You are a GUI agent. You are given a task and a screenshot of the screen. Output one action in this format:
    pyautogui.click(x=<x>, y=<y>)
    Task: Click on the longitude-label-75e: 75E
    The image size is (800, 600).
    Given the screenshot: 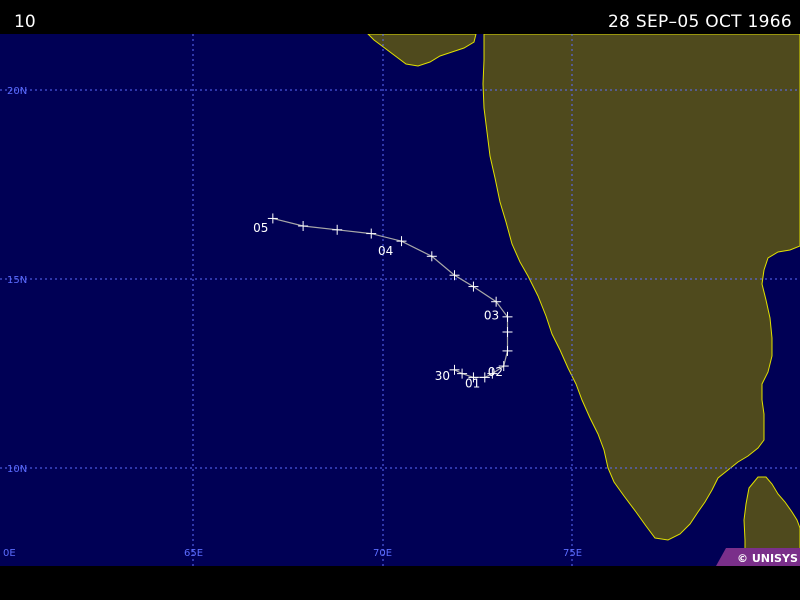 What is the action you would take?
    pyautogui.click(x=572, y=553)
    